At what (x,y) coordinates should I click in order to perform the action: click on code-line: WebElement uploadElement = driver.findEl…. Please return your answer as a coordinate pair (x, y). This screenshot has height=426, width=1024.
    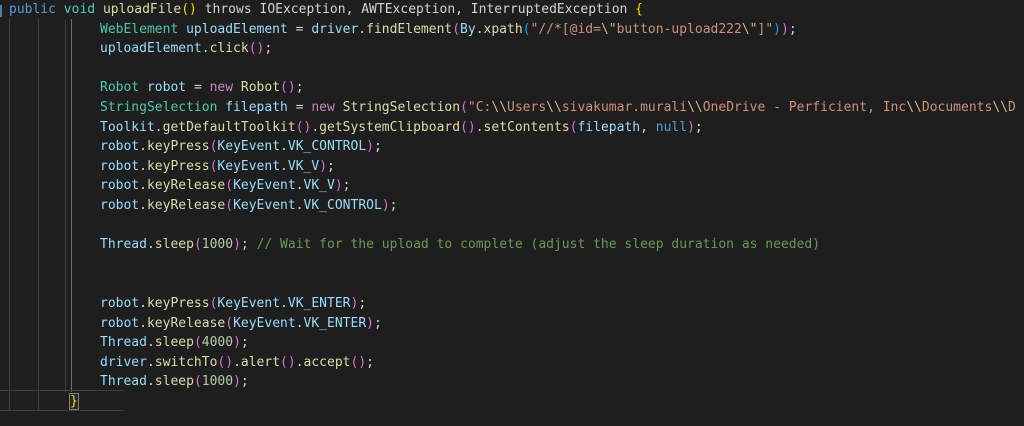
    Looking at the image, I should click on (512, 30).